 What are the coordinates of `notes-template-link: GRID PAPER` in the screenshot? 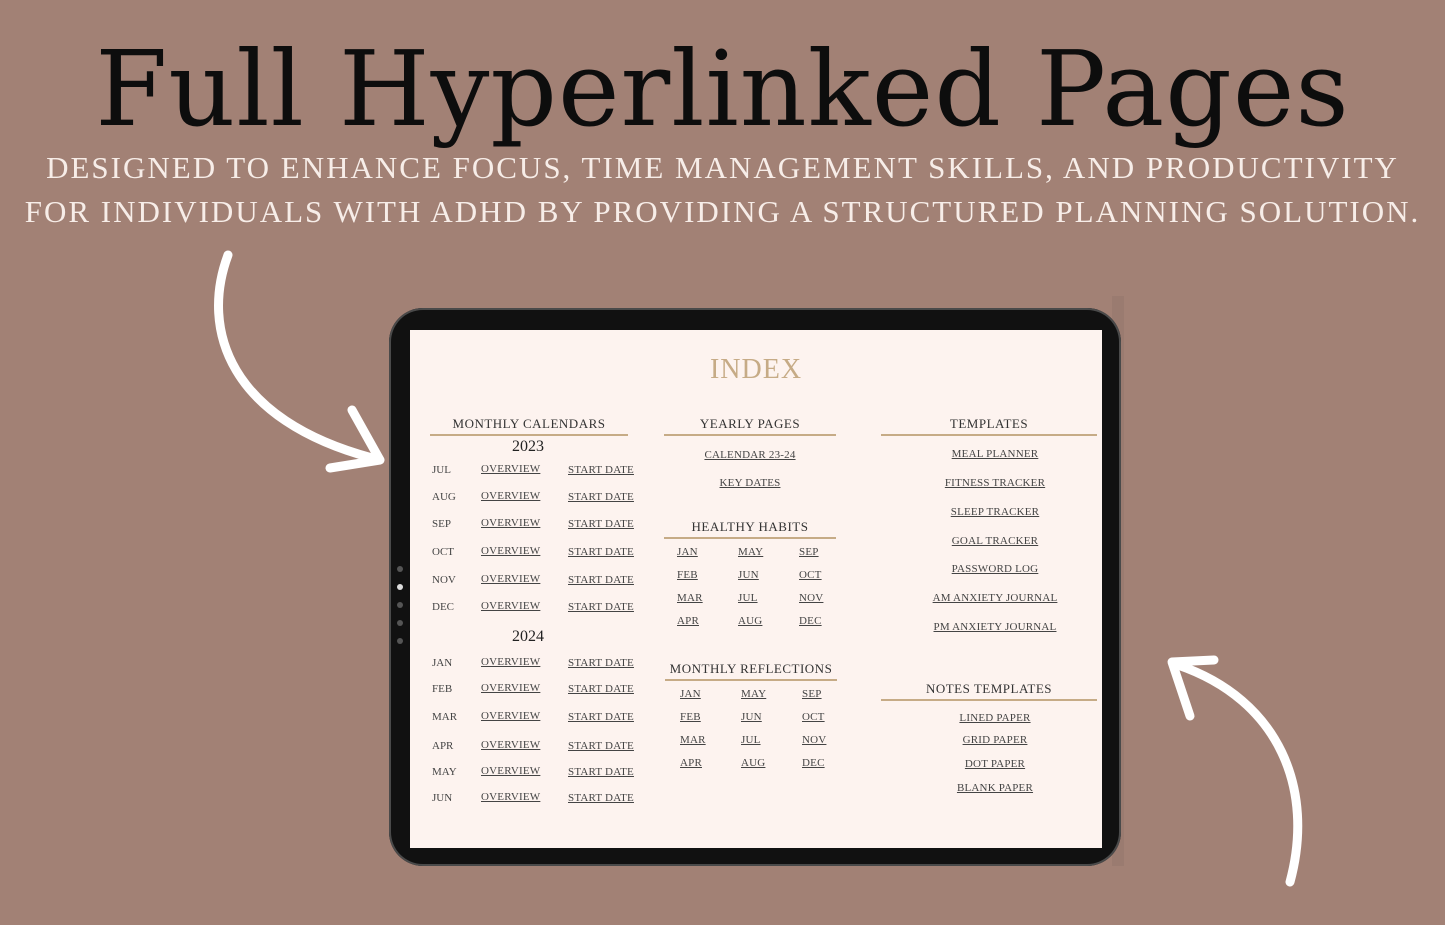 It's located at (995, 740).